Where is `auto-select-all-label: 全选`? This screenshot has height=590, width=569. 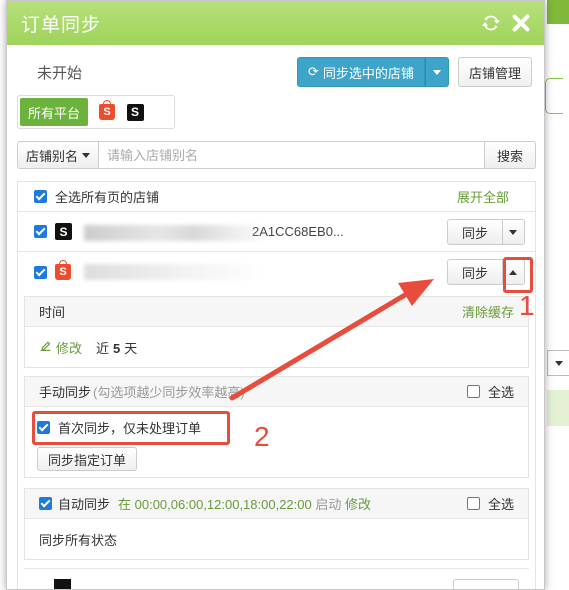 auto-select-all-label: 全选 is located at coordinates (500, 504).